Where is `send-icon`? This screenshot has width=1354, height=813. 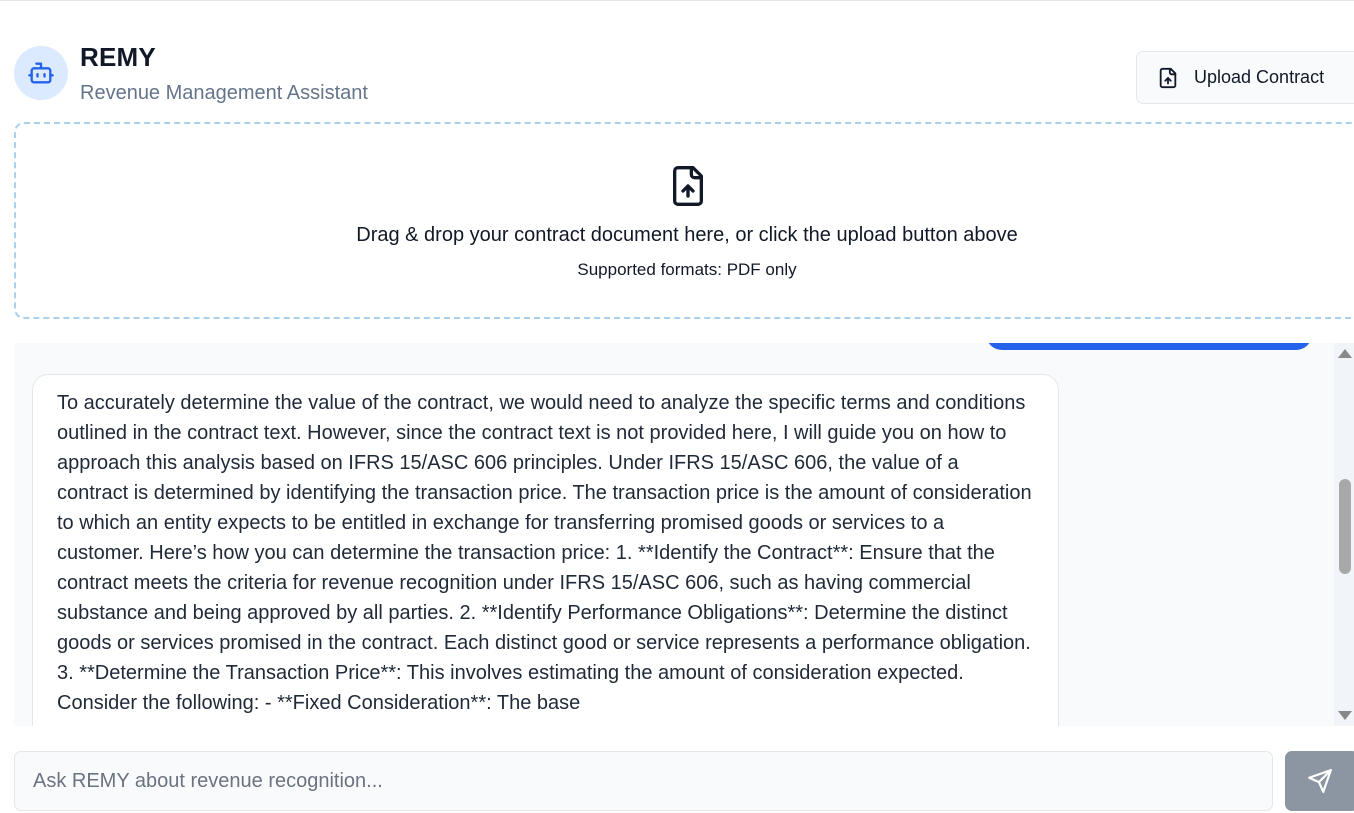 send-icon is located at coordinates (1320, 781).